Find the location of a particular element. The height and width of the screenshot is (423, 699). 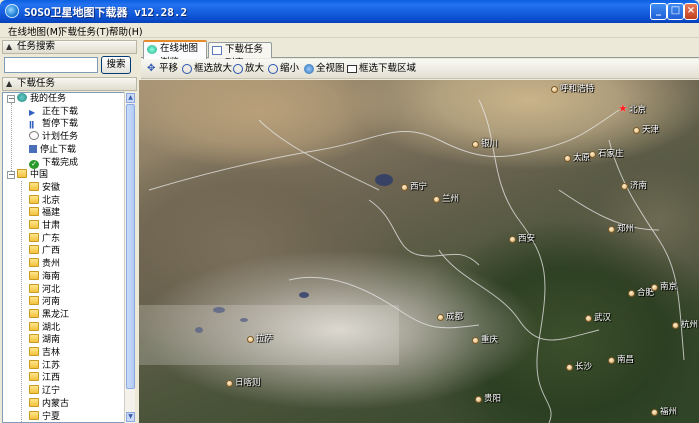

tree-province: 北京 is located at coordinates (44, 201).